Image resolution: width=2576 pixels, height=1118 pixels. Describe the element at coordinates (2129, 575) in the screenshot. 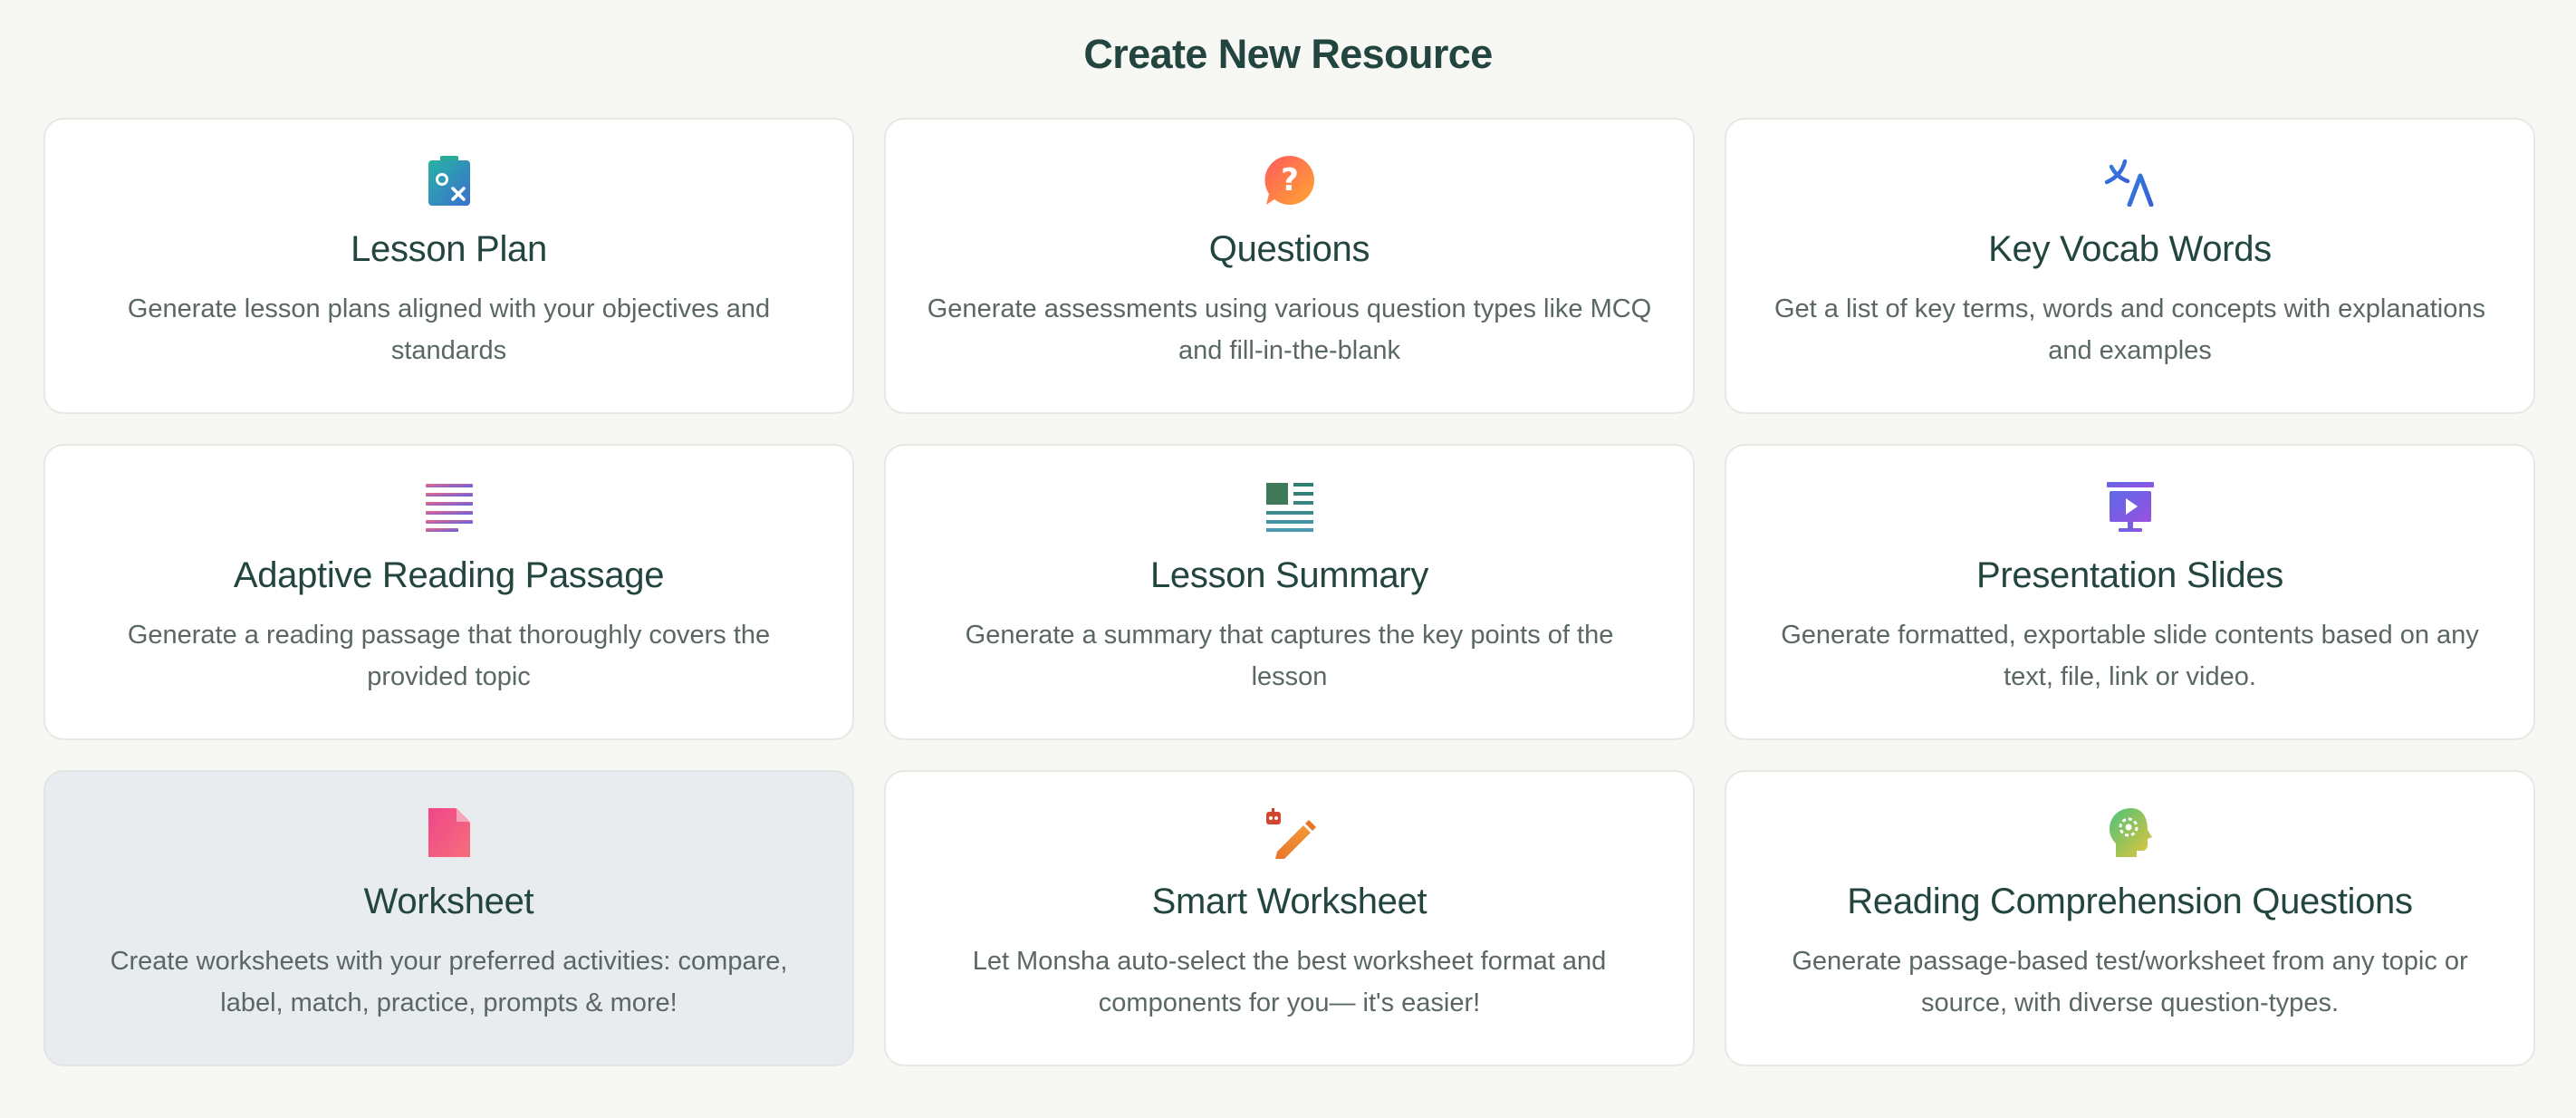

I see `card-title: Presentation Slides` at that location.